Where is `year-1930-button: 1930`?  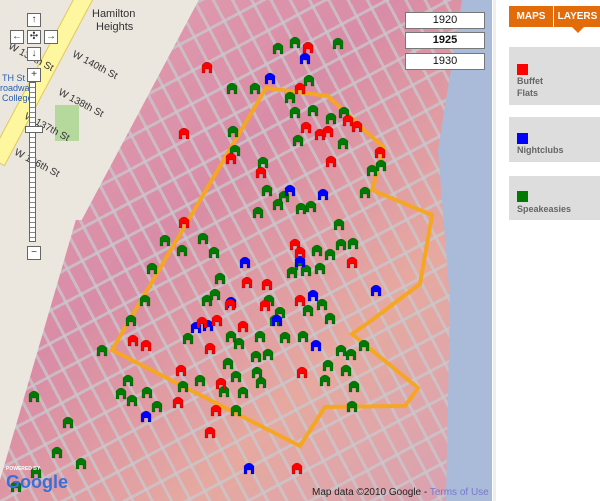 year-1930-button: 1930 is located at coordinates (445, 61).